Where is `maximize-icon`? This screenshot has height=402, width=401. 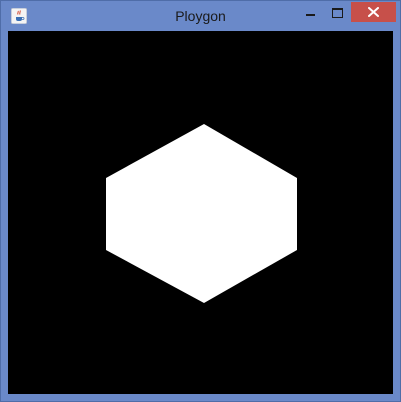 maximize-icon is located at coordinates (337, 13).